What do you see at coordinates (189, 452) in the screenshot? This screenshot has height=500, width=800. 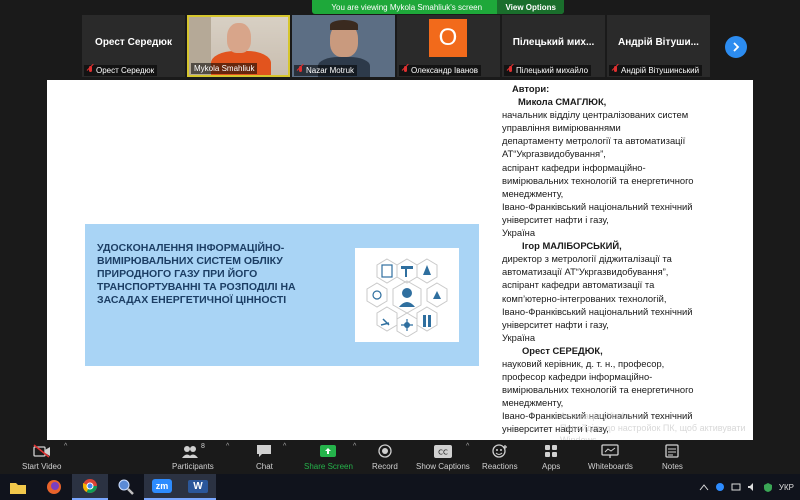 I see `participants-icon` at bounding box center [189, 452].